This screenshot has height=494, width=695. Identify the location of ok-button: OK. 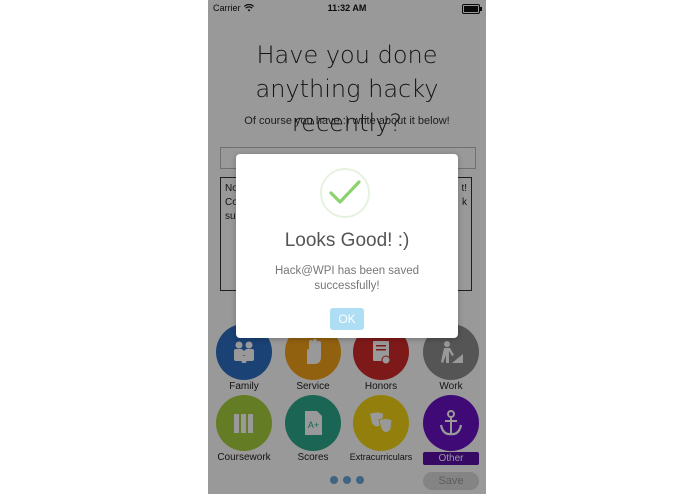
(347, 319).